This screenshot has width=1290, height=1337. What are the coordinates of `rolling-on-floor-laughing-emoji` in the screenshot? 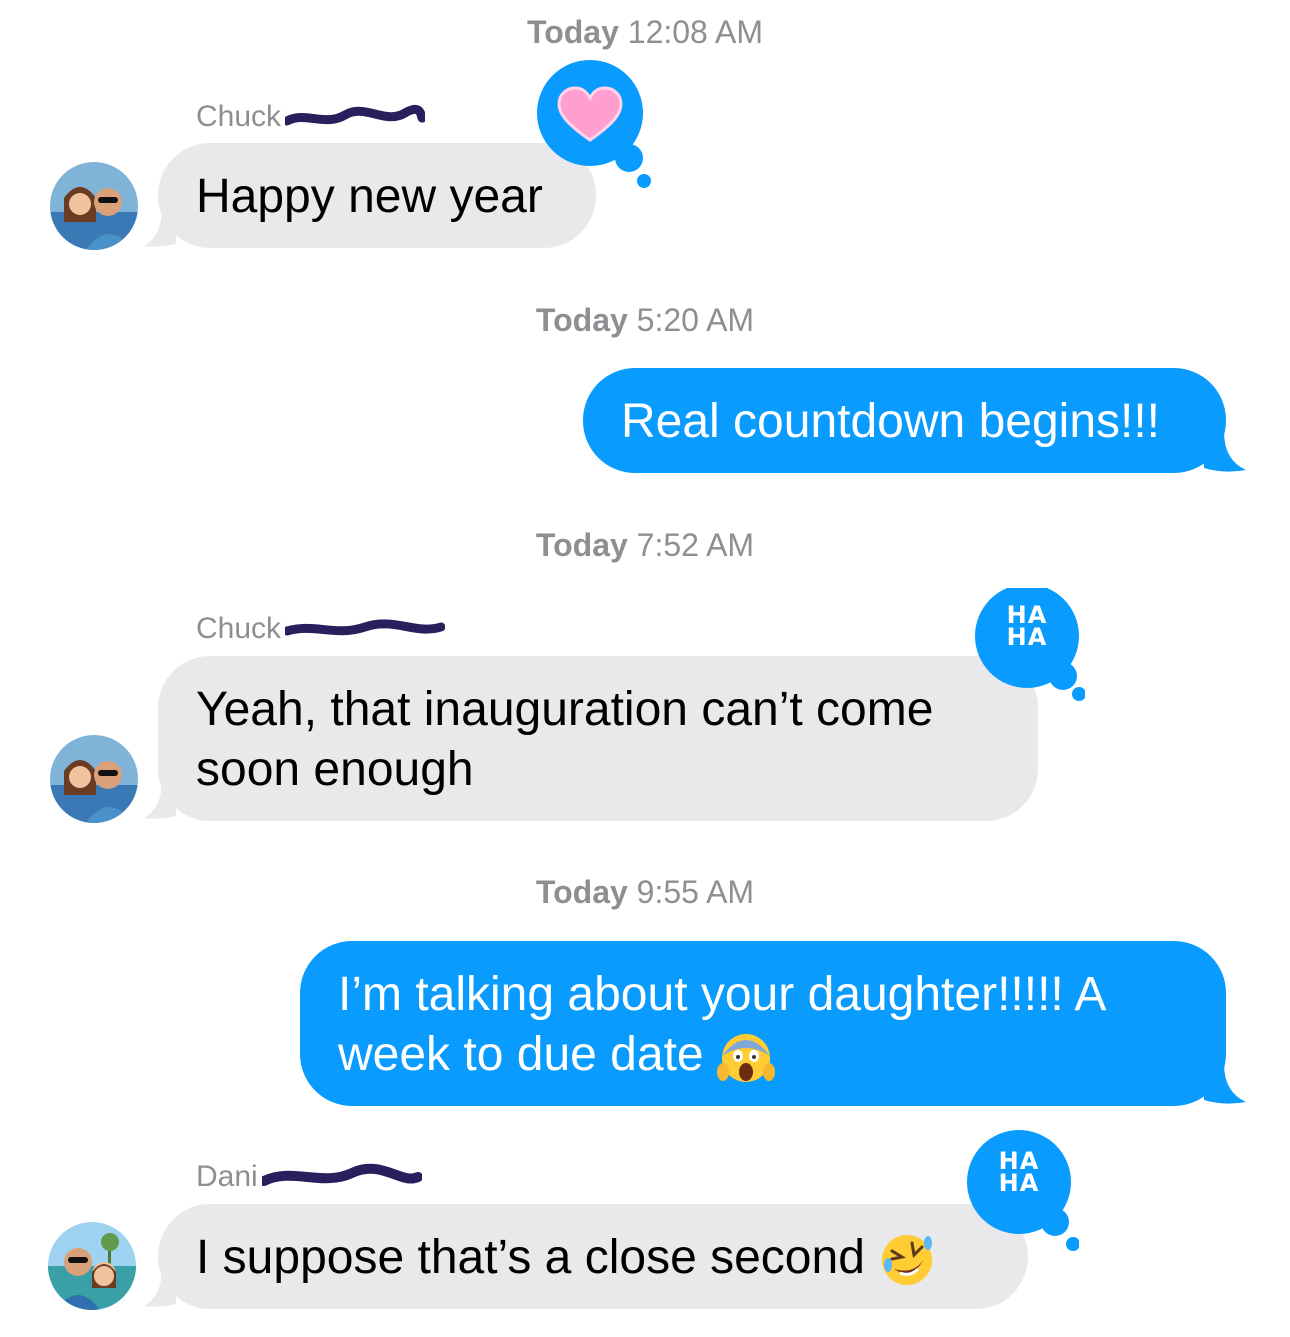 It's located at (907, 1260).